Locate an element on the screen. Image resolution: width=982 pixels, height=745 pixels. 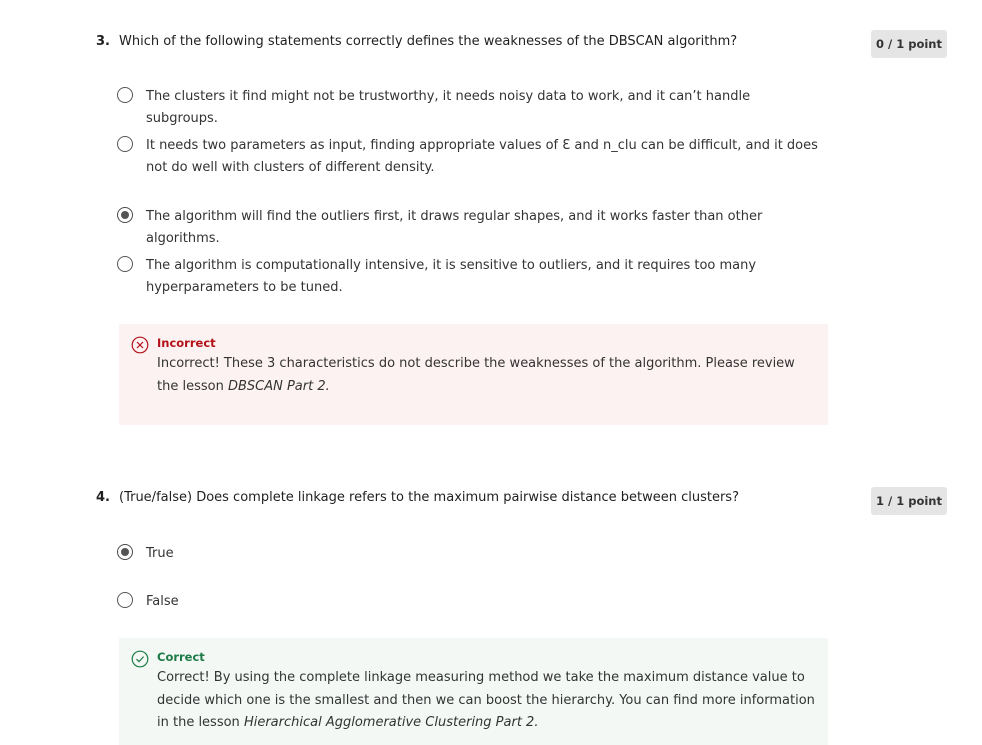
check-circle-icon is located at coordinates (140, 659).